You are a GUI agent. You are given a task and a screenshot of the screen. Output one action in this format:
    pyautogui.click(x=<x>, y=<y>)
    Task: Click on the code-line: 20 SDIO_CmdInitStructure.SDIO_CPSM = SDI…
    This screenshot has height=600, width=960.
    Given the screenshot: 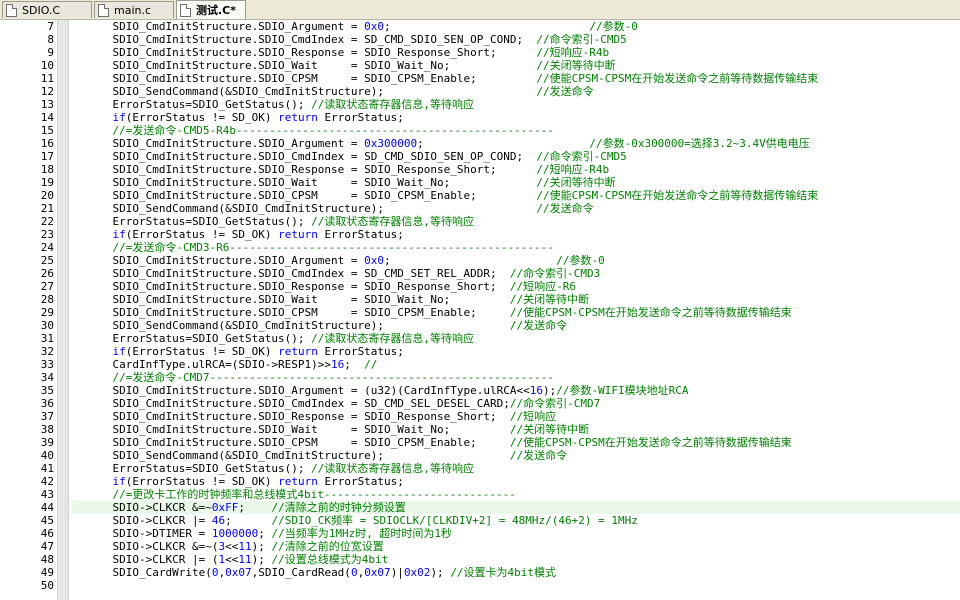 What is the action you would take?
    pyautogui.click(x=480, y=195)
    